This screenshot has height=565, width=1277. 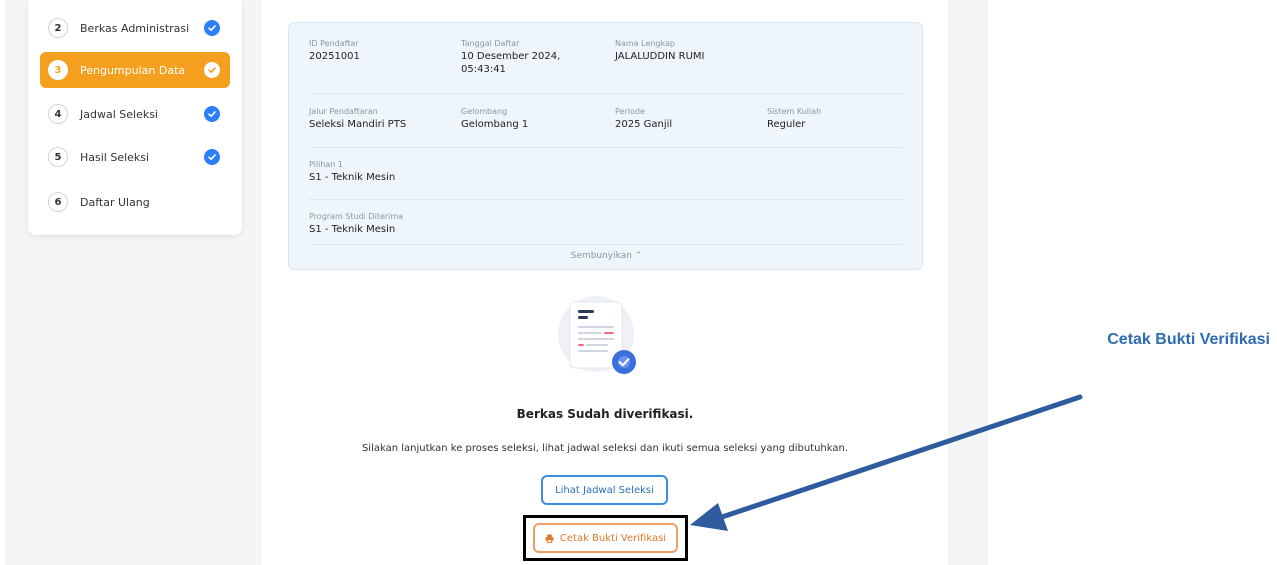 I want to click on field-value-line: 05:43:41, so click(x=483, y=69).